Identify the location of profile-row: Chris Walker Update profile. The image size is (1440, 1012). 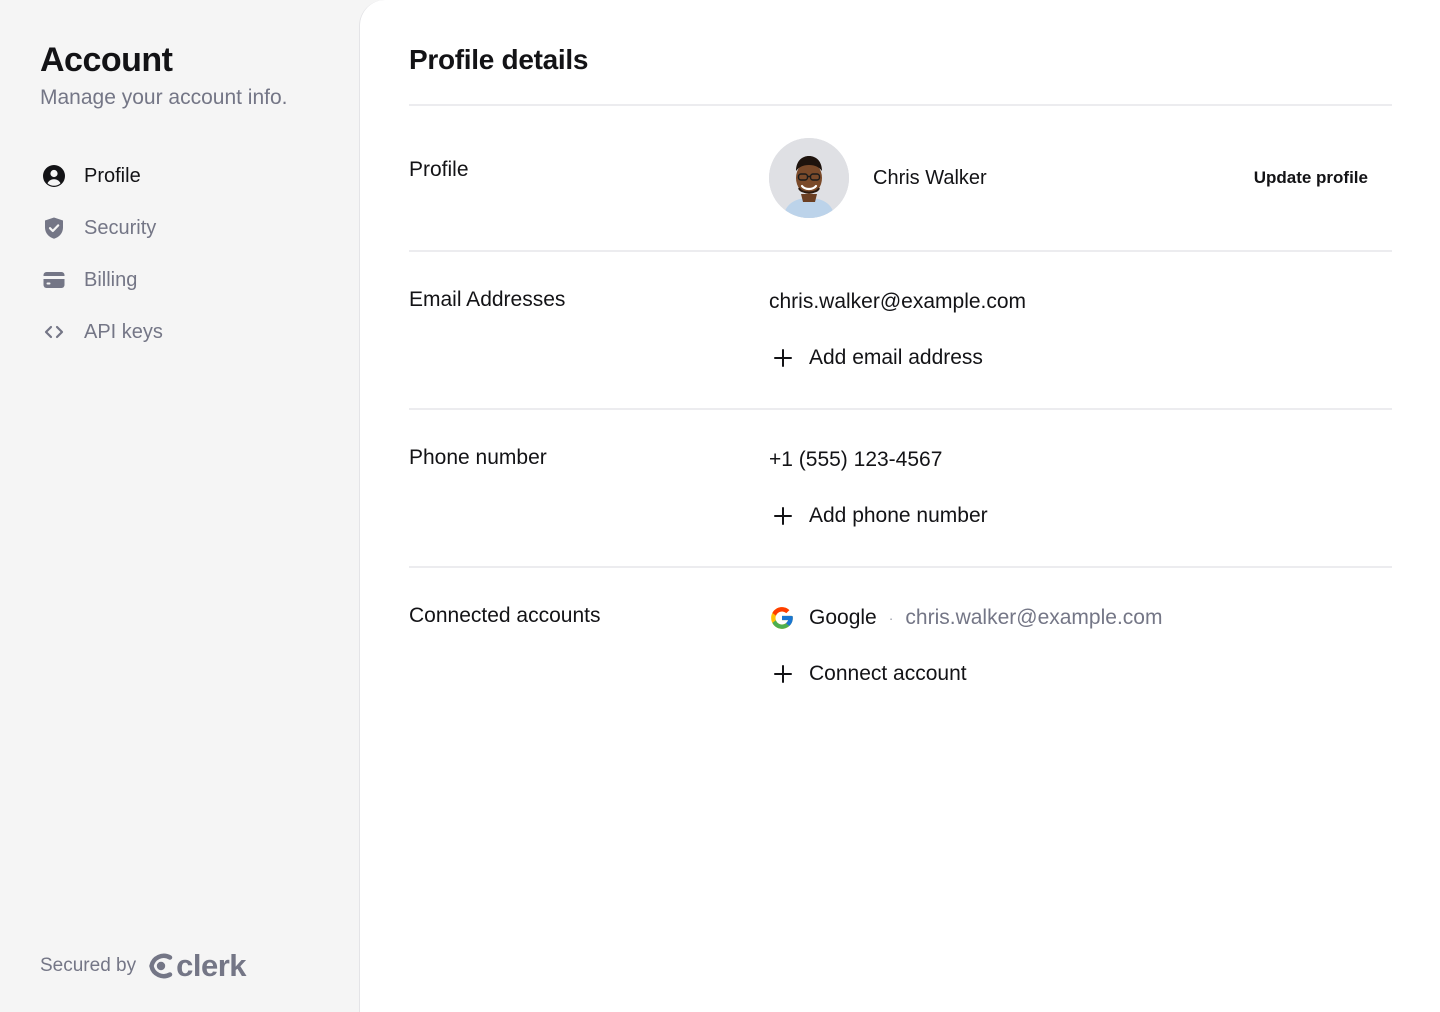
(1080, 178).